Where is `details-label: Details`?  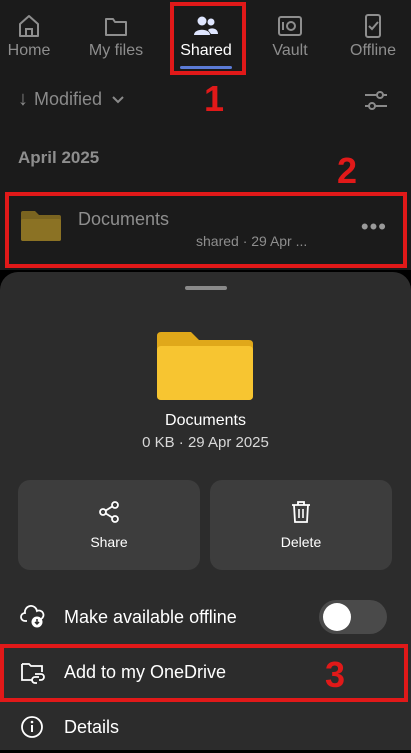 details-label: Details is located at coordinates (92, 726).